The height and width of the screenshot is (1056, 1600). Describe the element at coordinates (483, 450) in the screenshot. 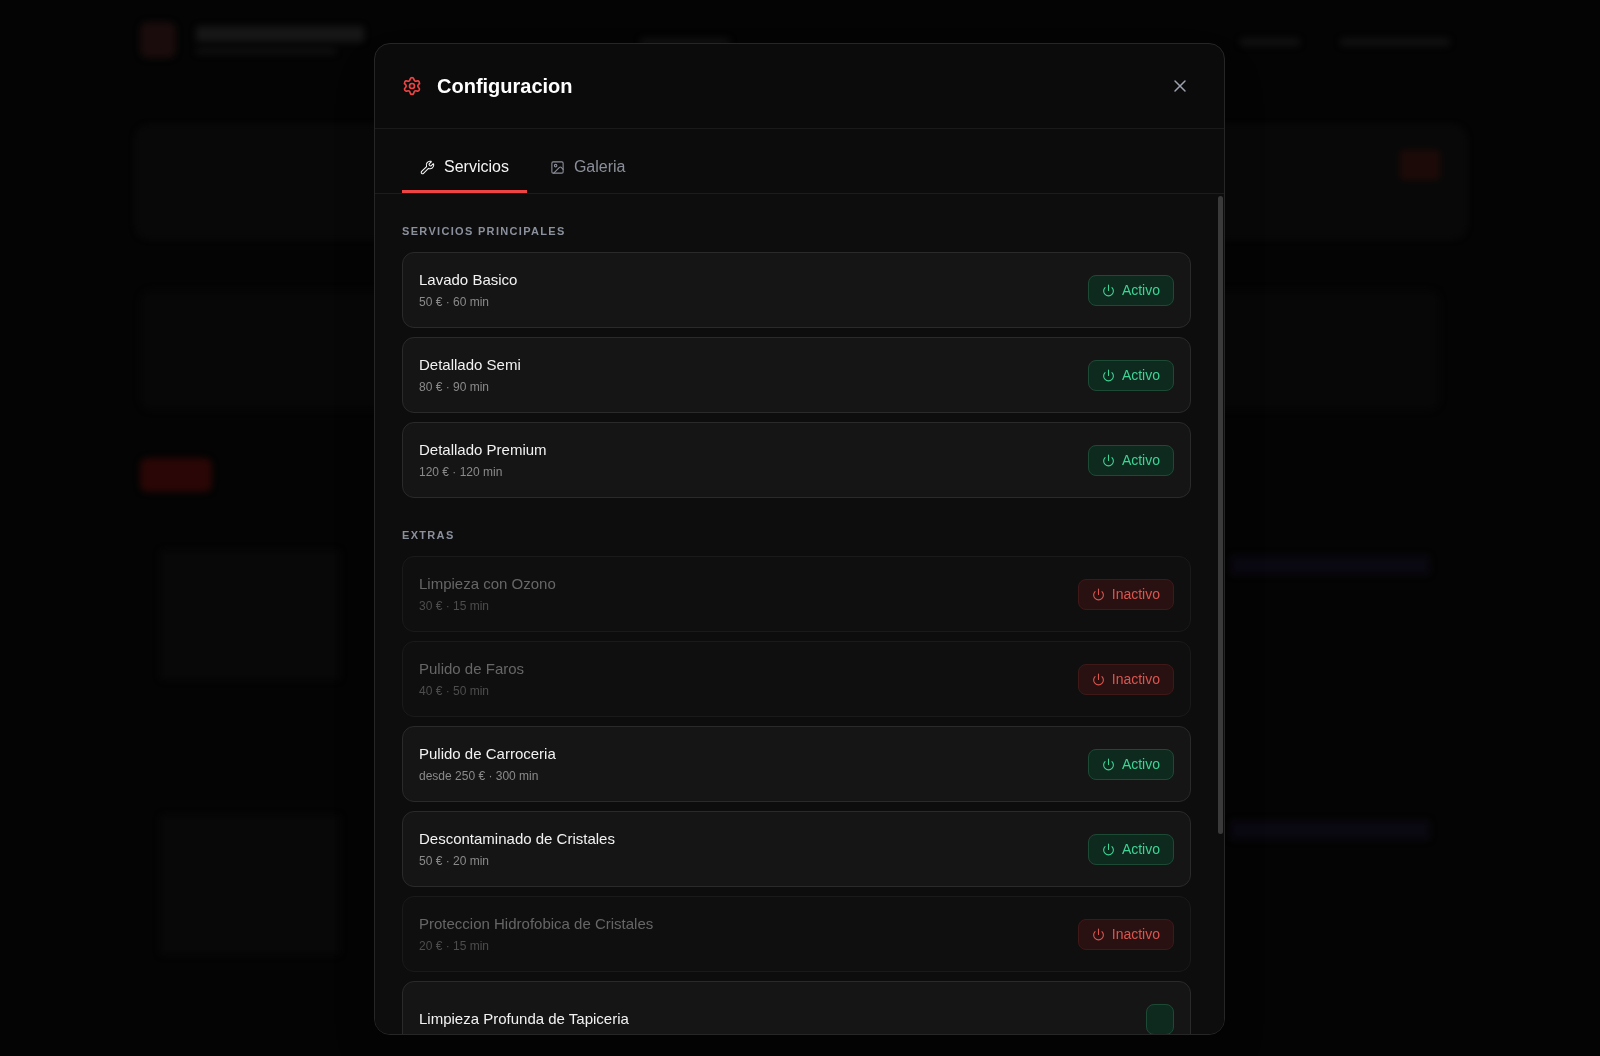

I see `service-name: Detallado Premium` at that location.